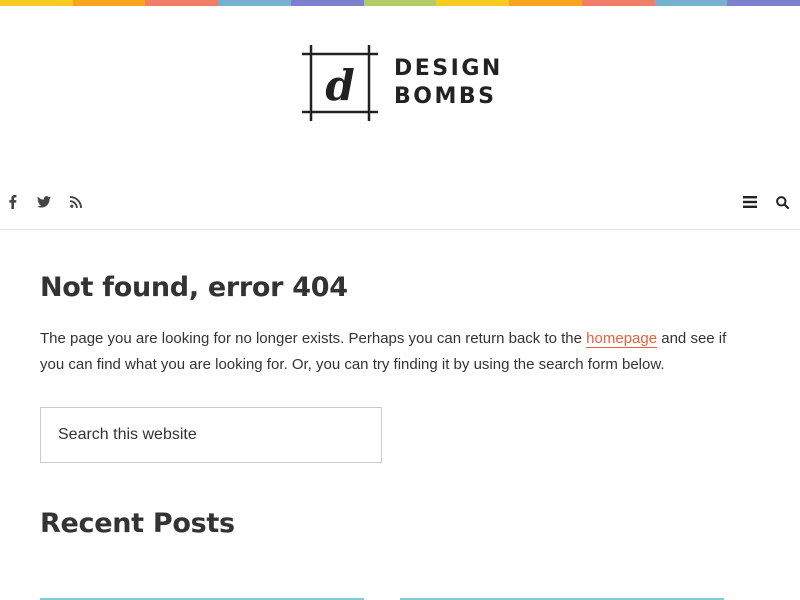 The height and width of the screenshot is (600, 800). What do you see at coordinates (622, 339) in the screenshot?
I see `homepage-link: homepage` at bounding box center [622, 339].